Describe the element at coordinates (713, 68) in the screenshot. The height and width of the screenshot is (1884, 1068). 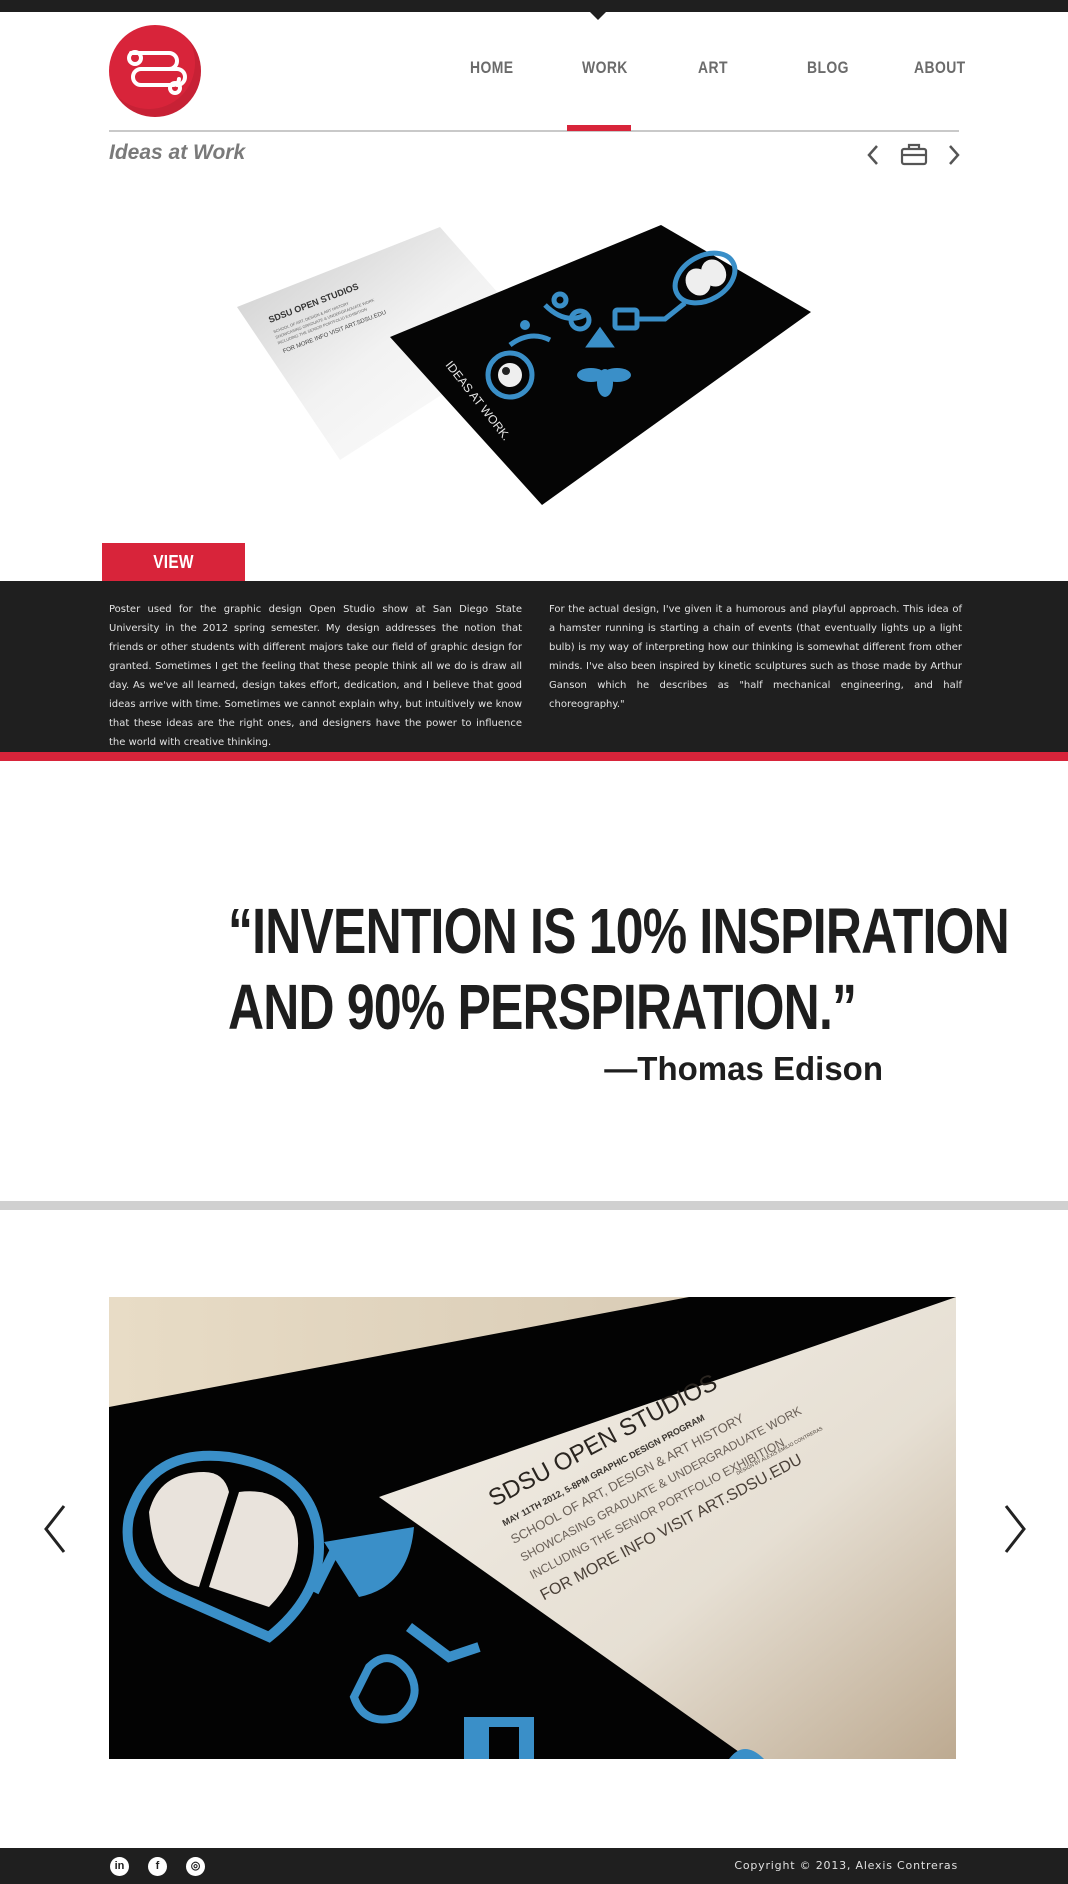
I see `nav-art: ART` at that location.